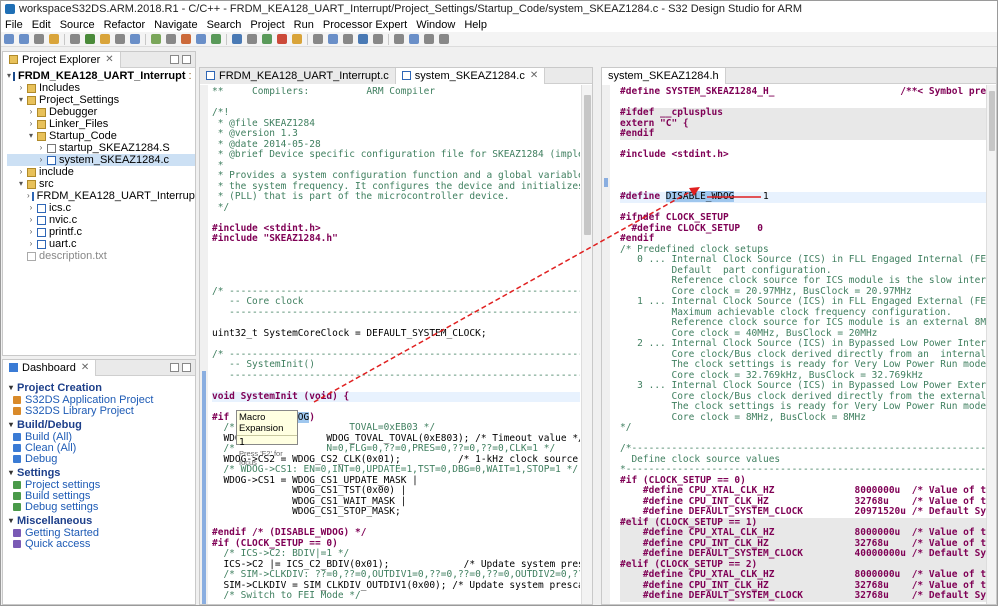  What do you see at coordinates (991, 344) in the screenshot?
I see `editor-right-scrollbar` at bounding box center [991, 344].